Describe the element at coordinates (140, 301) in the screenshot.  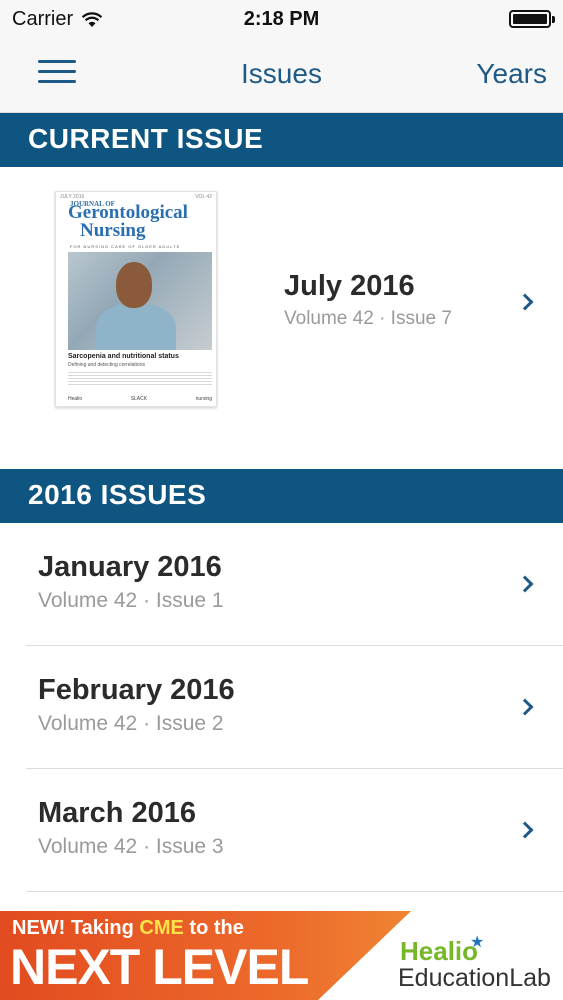
I see `cover-photo` at that location.